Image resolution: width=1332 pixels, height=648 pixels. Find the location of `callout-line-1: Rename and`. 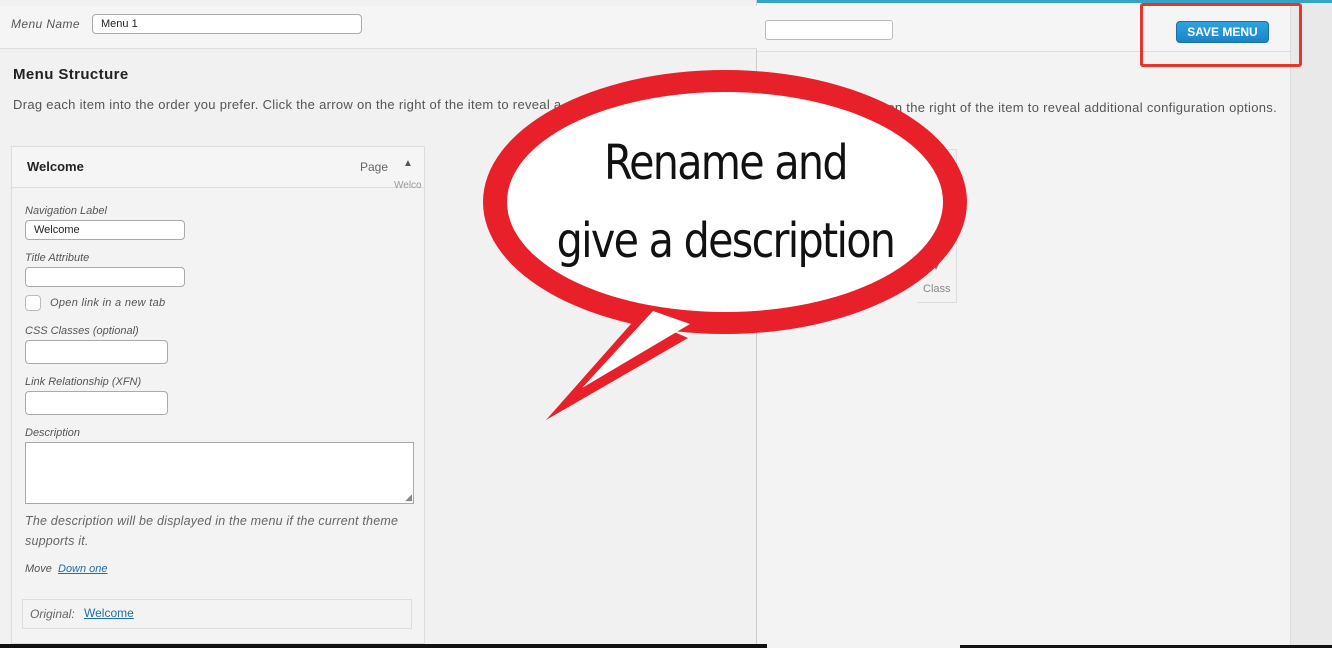

callout-line-1: Rename and is located at coordinates (726, 163).